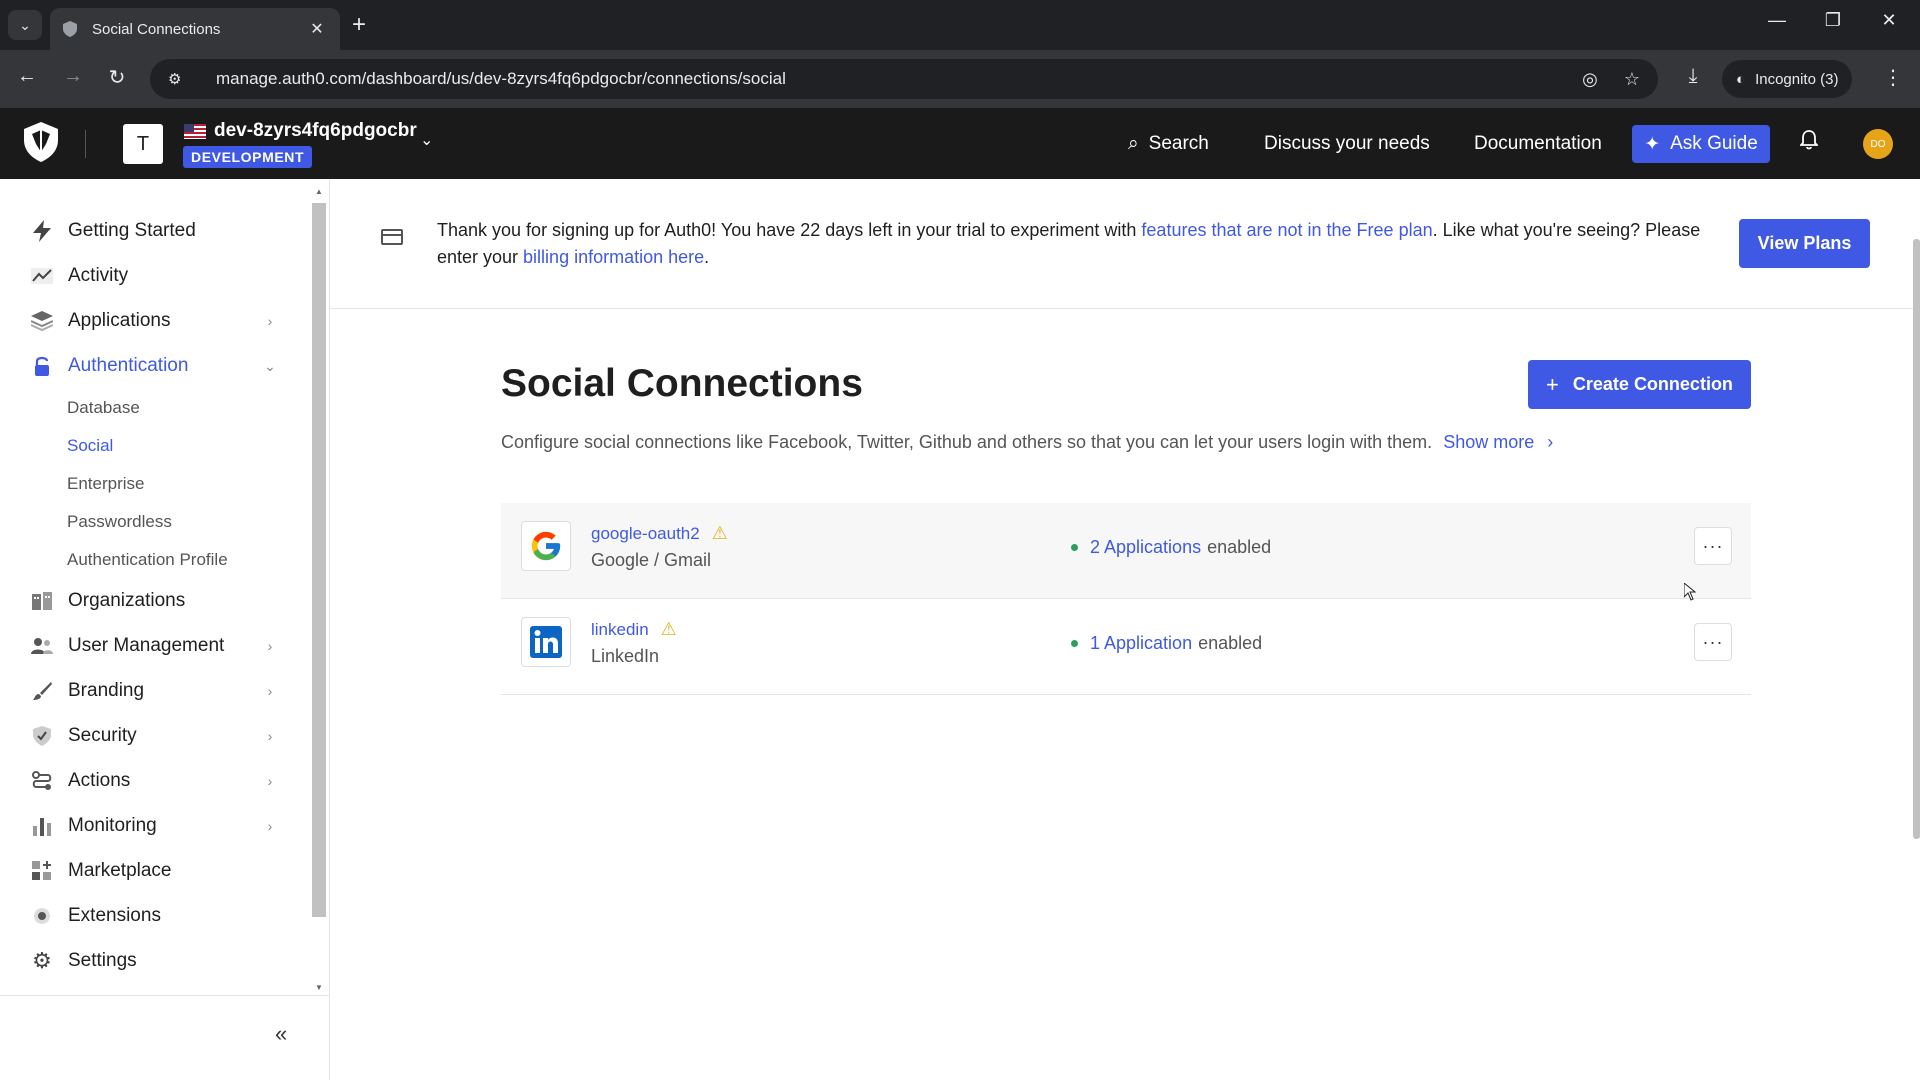 The height and width of the screenshot is (1080, 1920). What do you see at coordinates (181, 79) in the screenshot?
I see `site-settings-icon: ⚙` at bounding box center [181, 79].